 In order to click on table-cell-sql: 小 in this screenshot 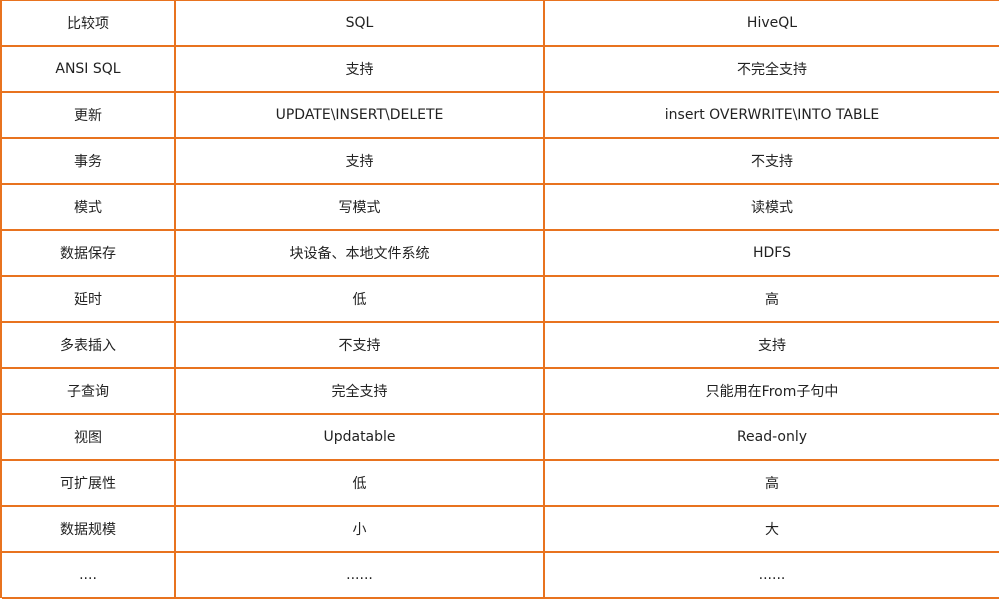, I will do `click(360, 530)`.